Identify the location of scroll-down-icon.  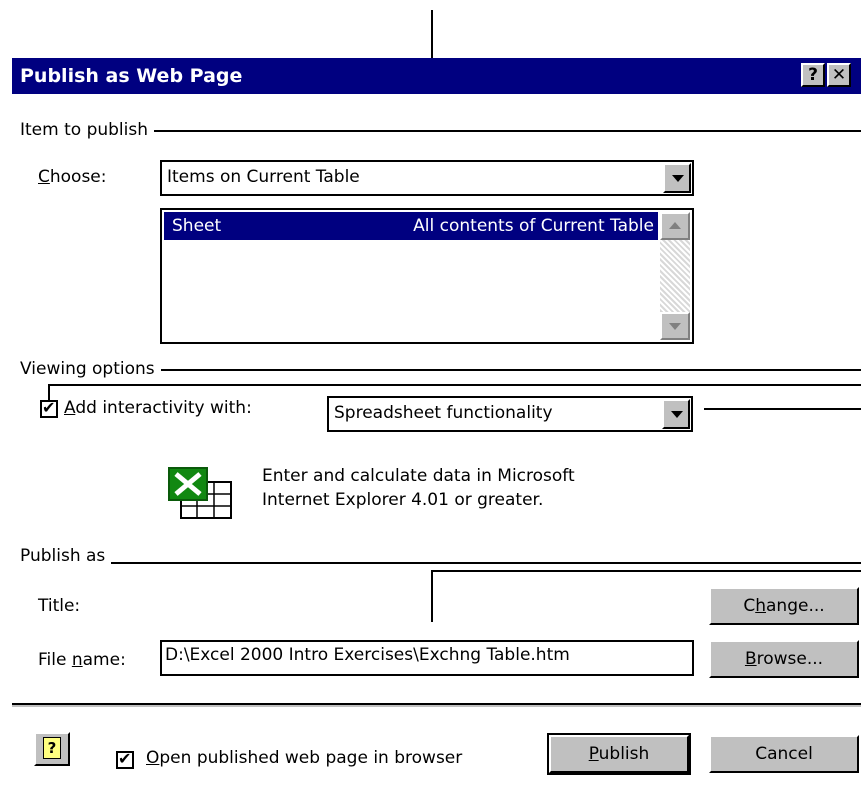
(675, 326).